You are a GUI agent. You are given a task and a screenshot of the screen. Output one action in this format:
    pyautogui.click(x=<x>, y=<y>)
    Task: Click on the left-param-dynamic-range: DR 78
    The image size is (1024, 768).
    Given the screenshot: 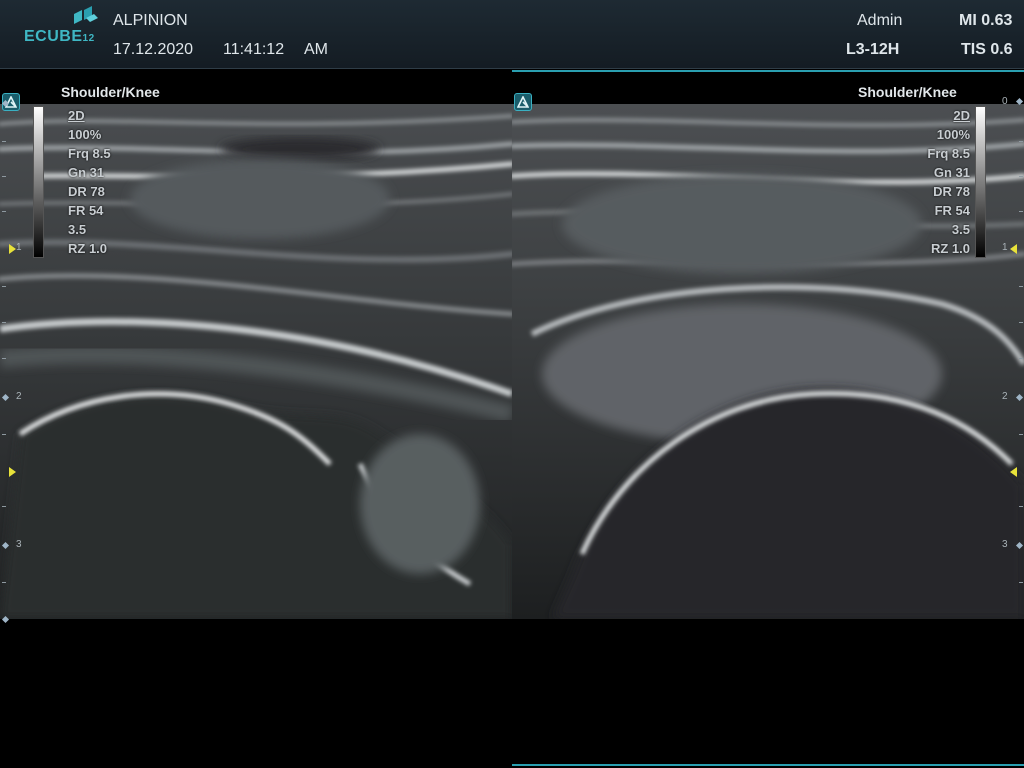 What is the action you would take?
    pyautogui.click(x=86, y=191)
    